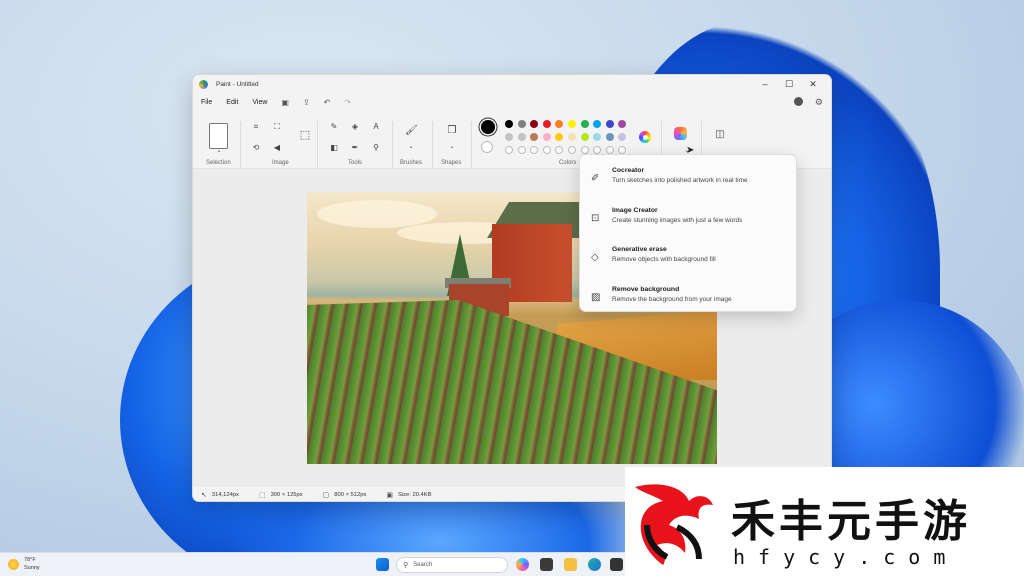 The height and width of the screenshot is (576, 1024). What do you see at coordinates (355, 127) in the screenshot?
I see `fill-bucket-icon: ◈` at bounding box center [355, 127].